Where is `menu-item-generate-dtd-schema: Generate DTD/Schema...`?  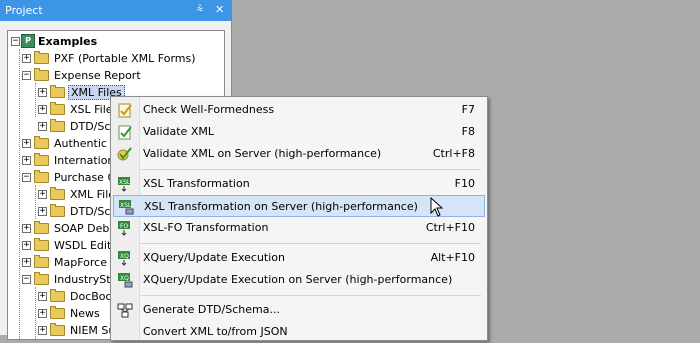
menu-item-generate-dtd-schema: Generate DTD/Schema... is located at coordinates (299, 310).